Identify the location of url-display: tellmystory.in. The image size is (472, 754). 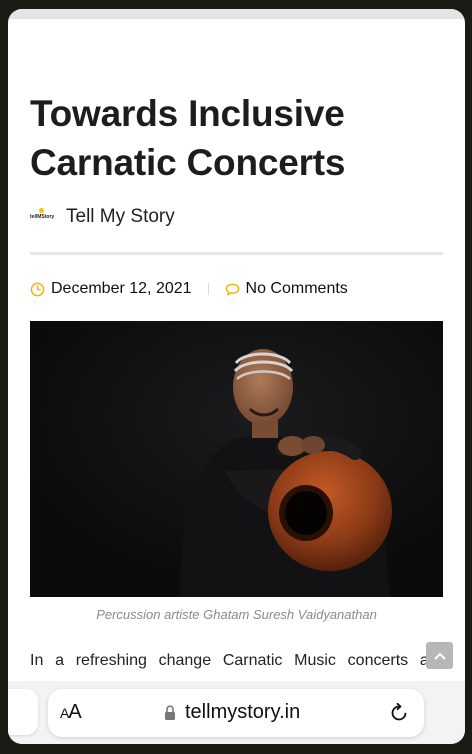
(232, 712).